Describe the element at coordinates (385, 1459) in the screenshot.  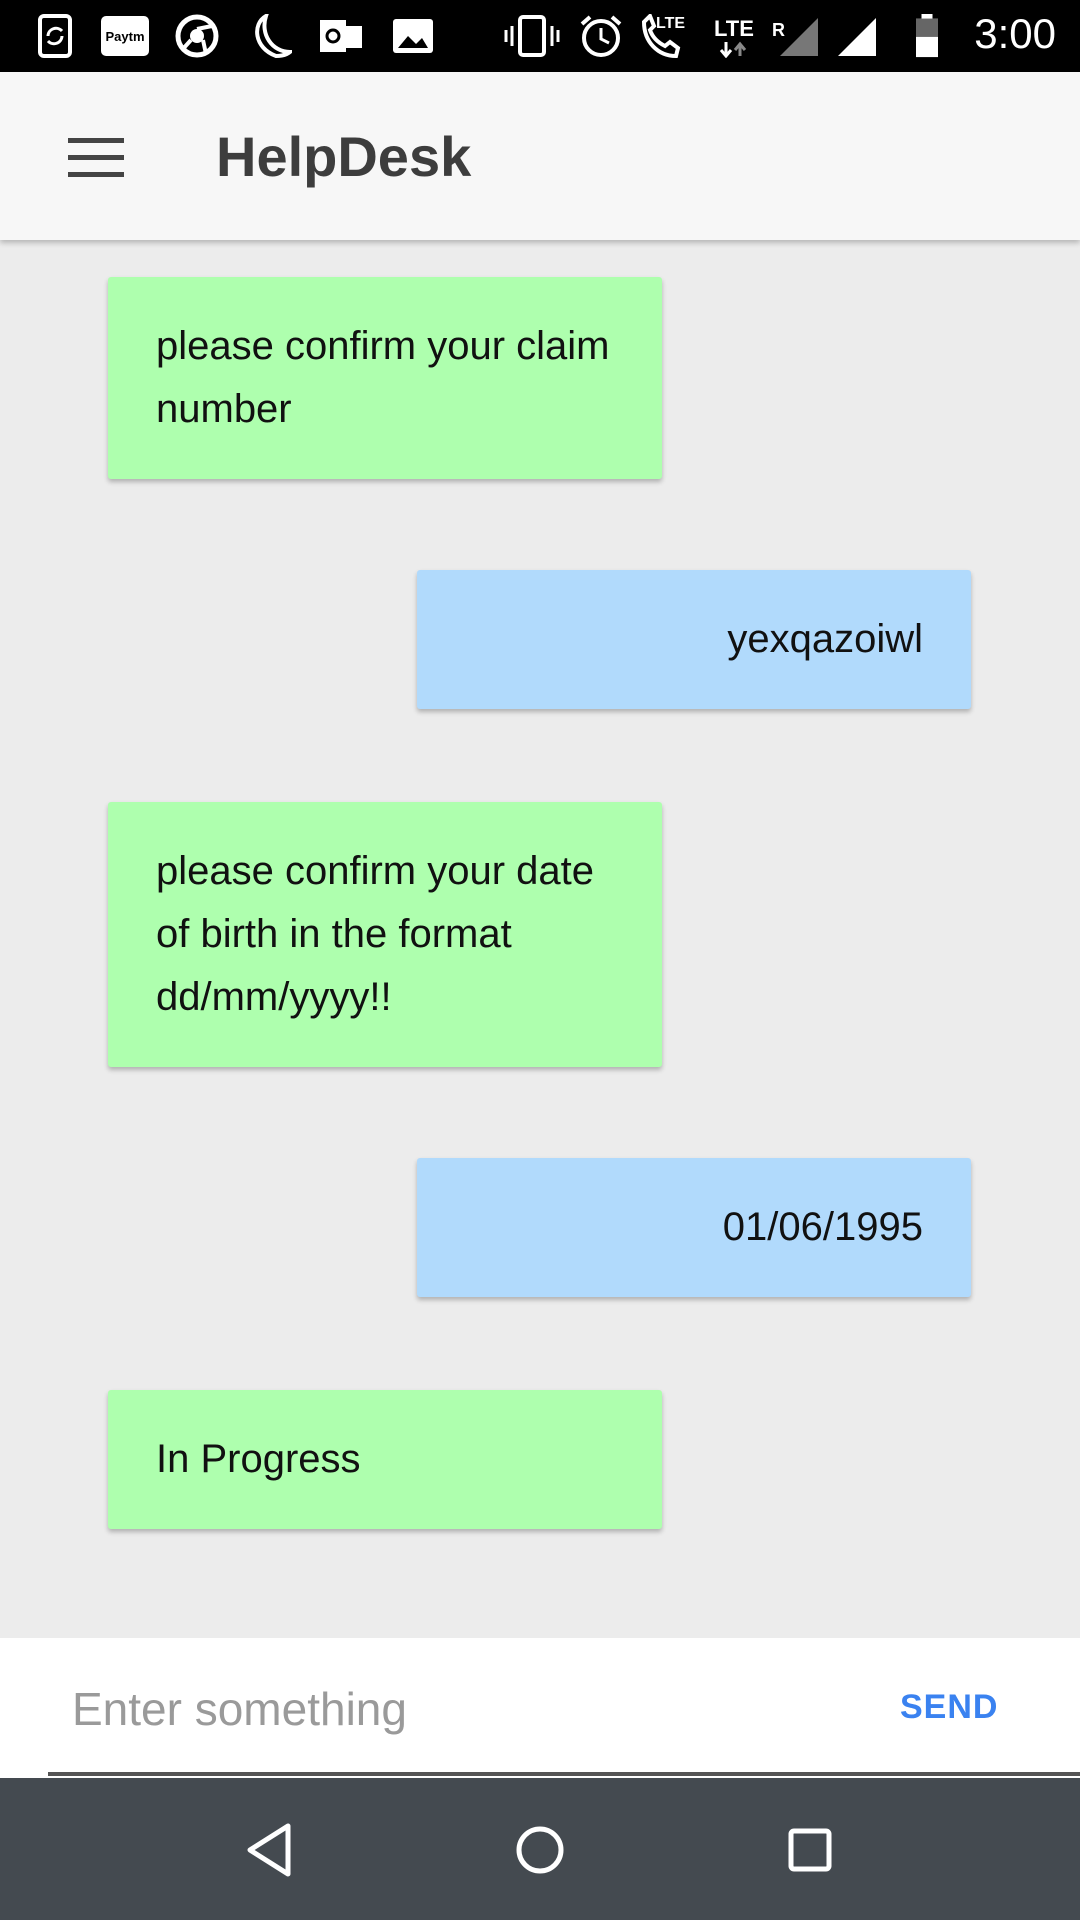
I see `bot-message: In Progress` at that location.